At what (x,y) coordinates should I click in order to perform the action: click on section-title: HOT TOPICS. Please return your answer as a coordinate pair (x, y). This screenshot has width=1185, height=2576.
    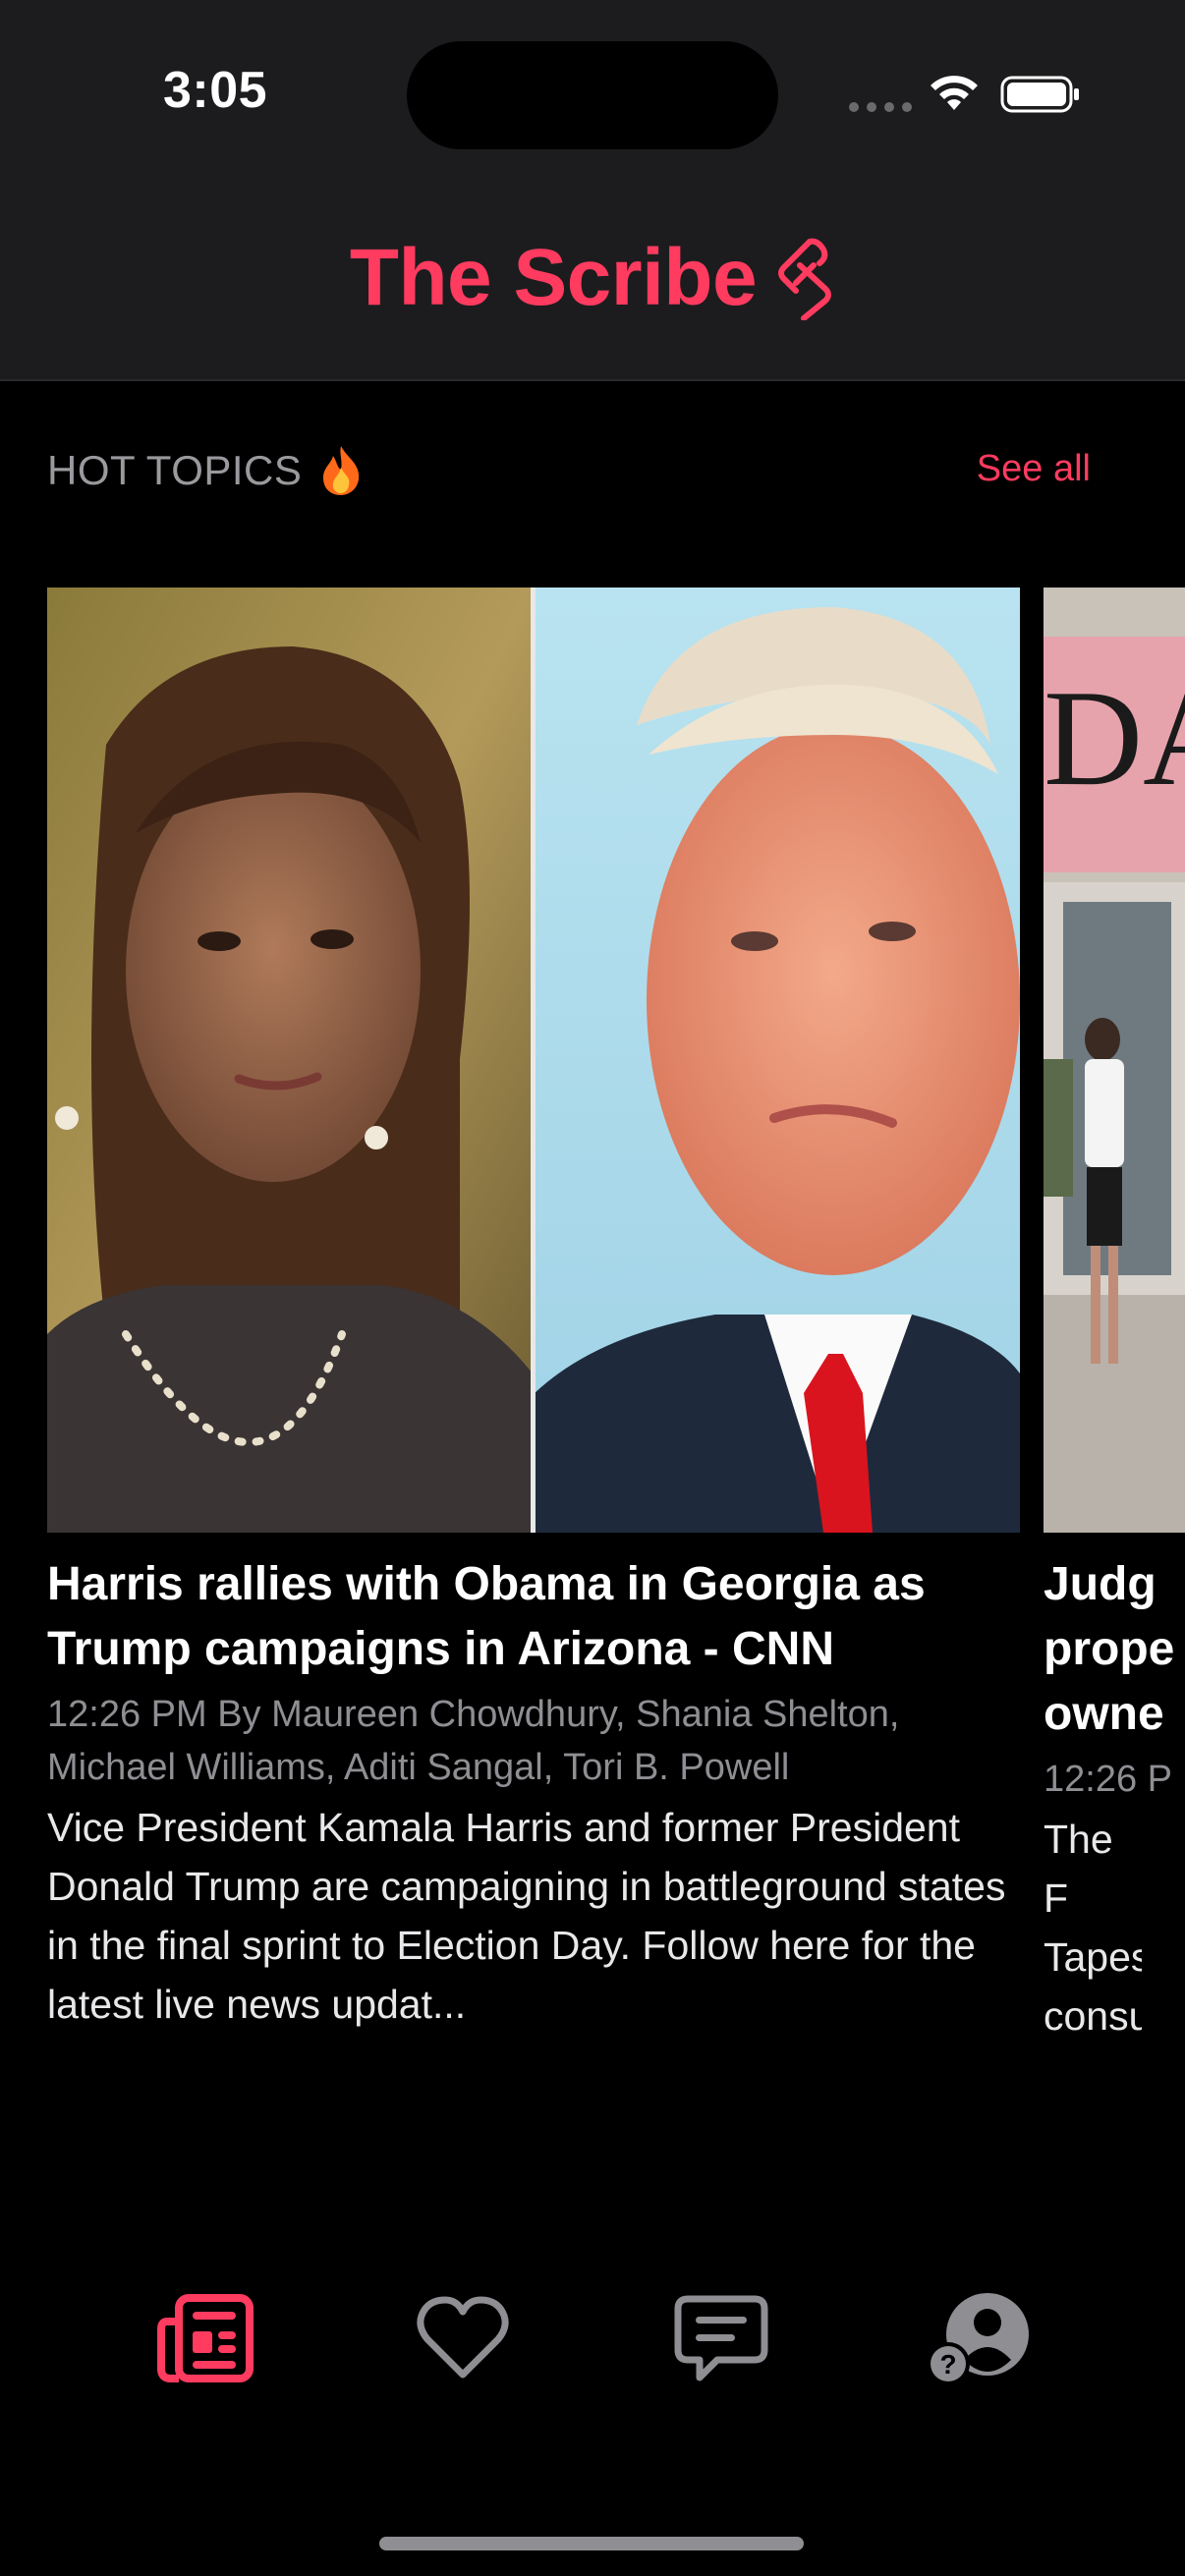
    Looking at the image, I should click on (206, 470).